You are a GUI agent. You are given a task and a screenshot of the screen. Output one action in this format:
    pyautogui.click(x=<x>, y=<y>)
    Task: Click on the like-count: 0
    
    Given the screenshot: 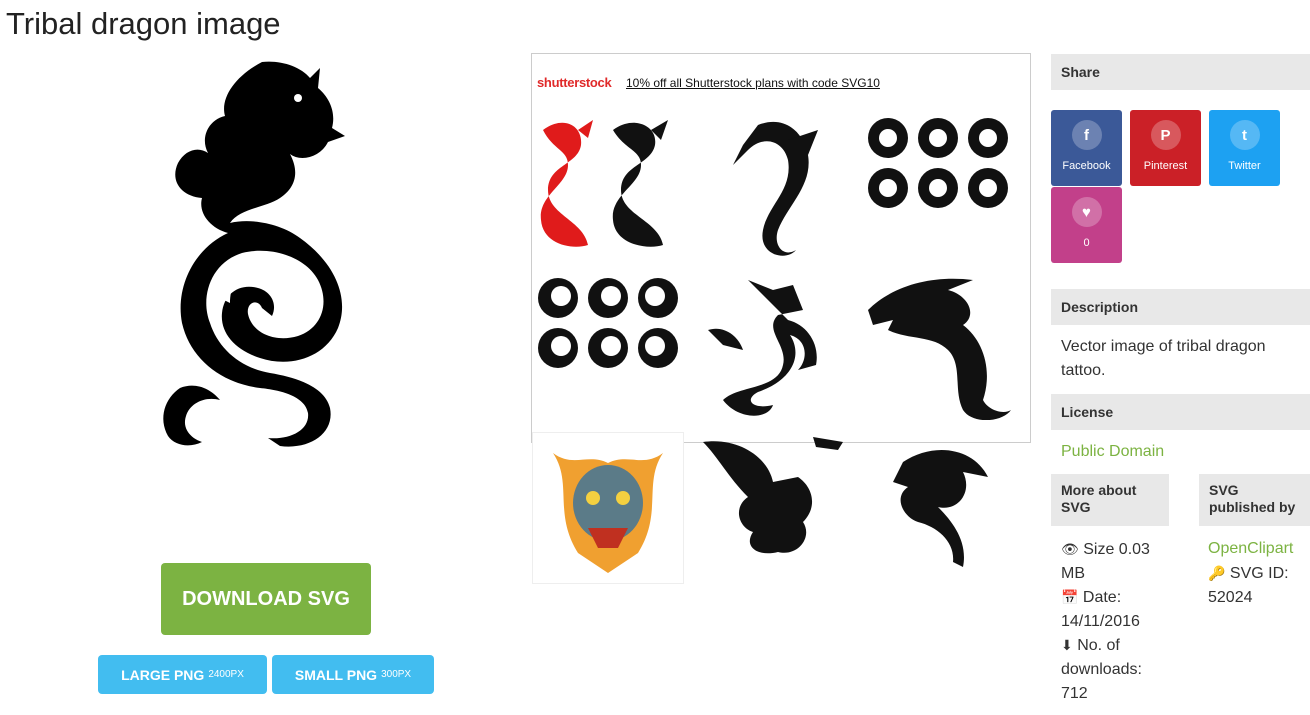 What is the action you would take?
    pyautogui.click(x=1086, y=243)
    